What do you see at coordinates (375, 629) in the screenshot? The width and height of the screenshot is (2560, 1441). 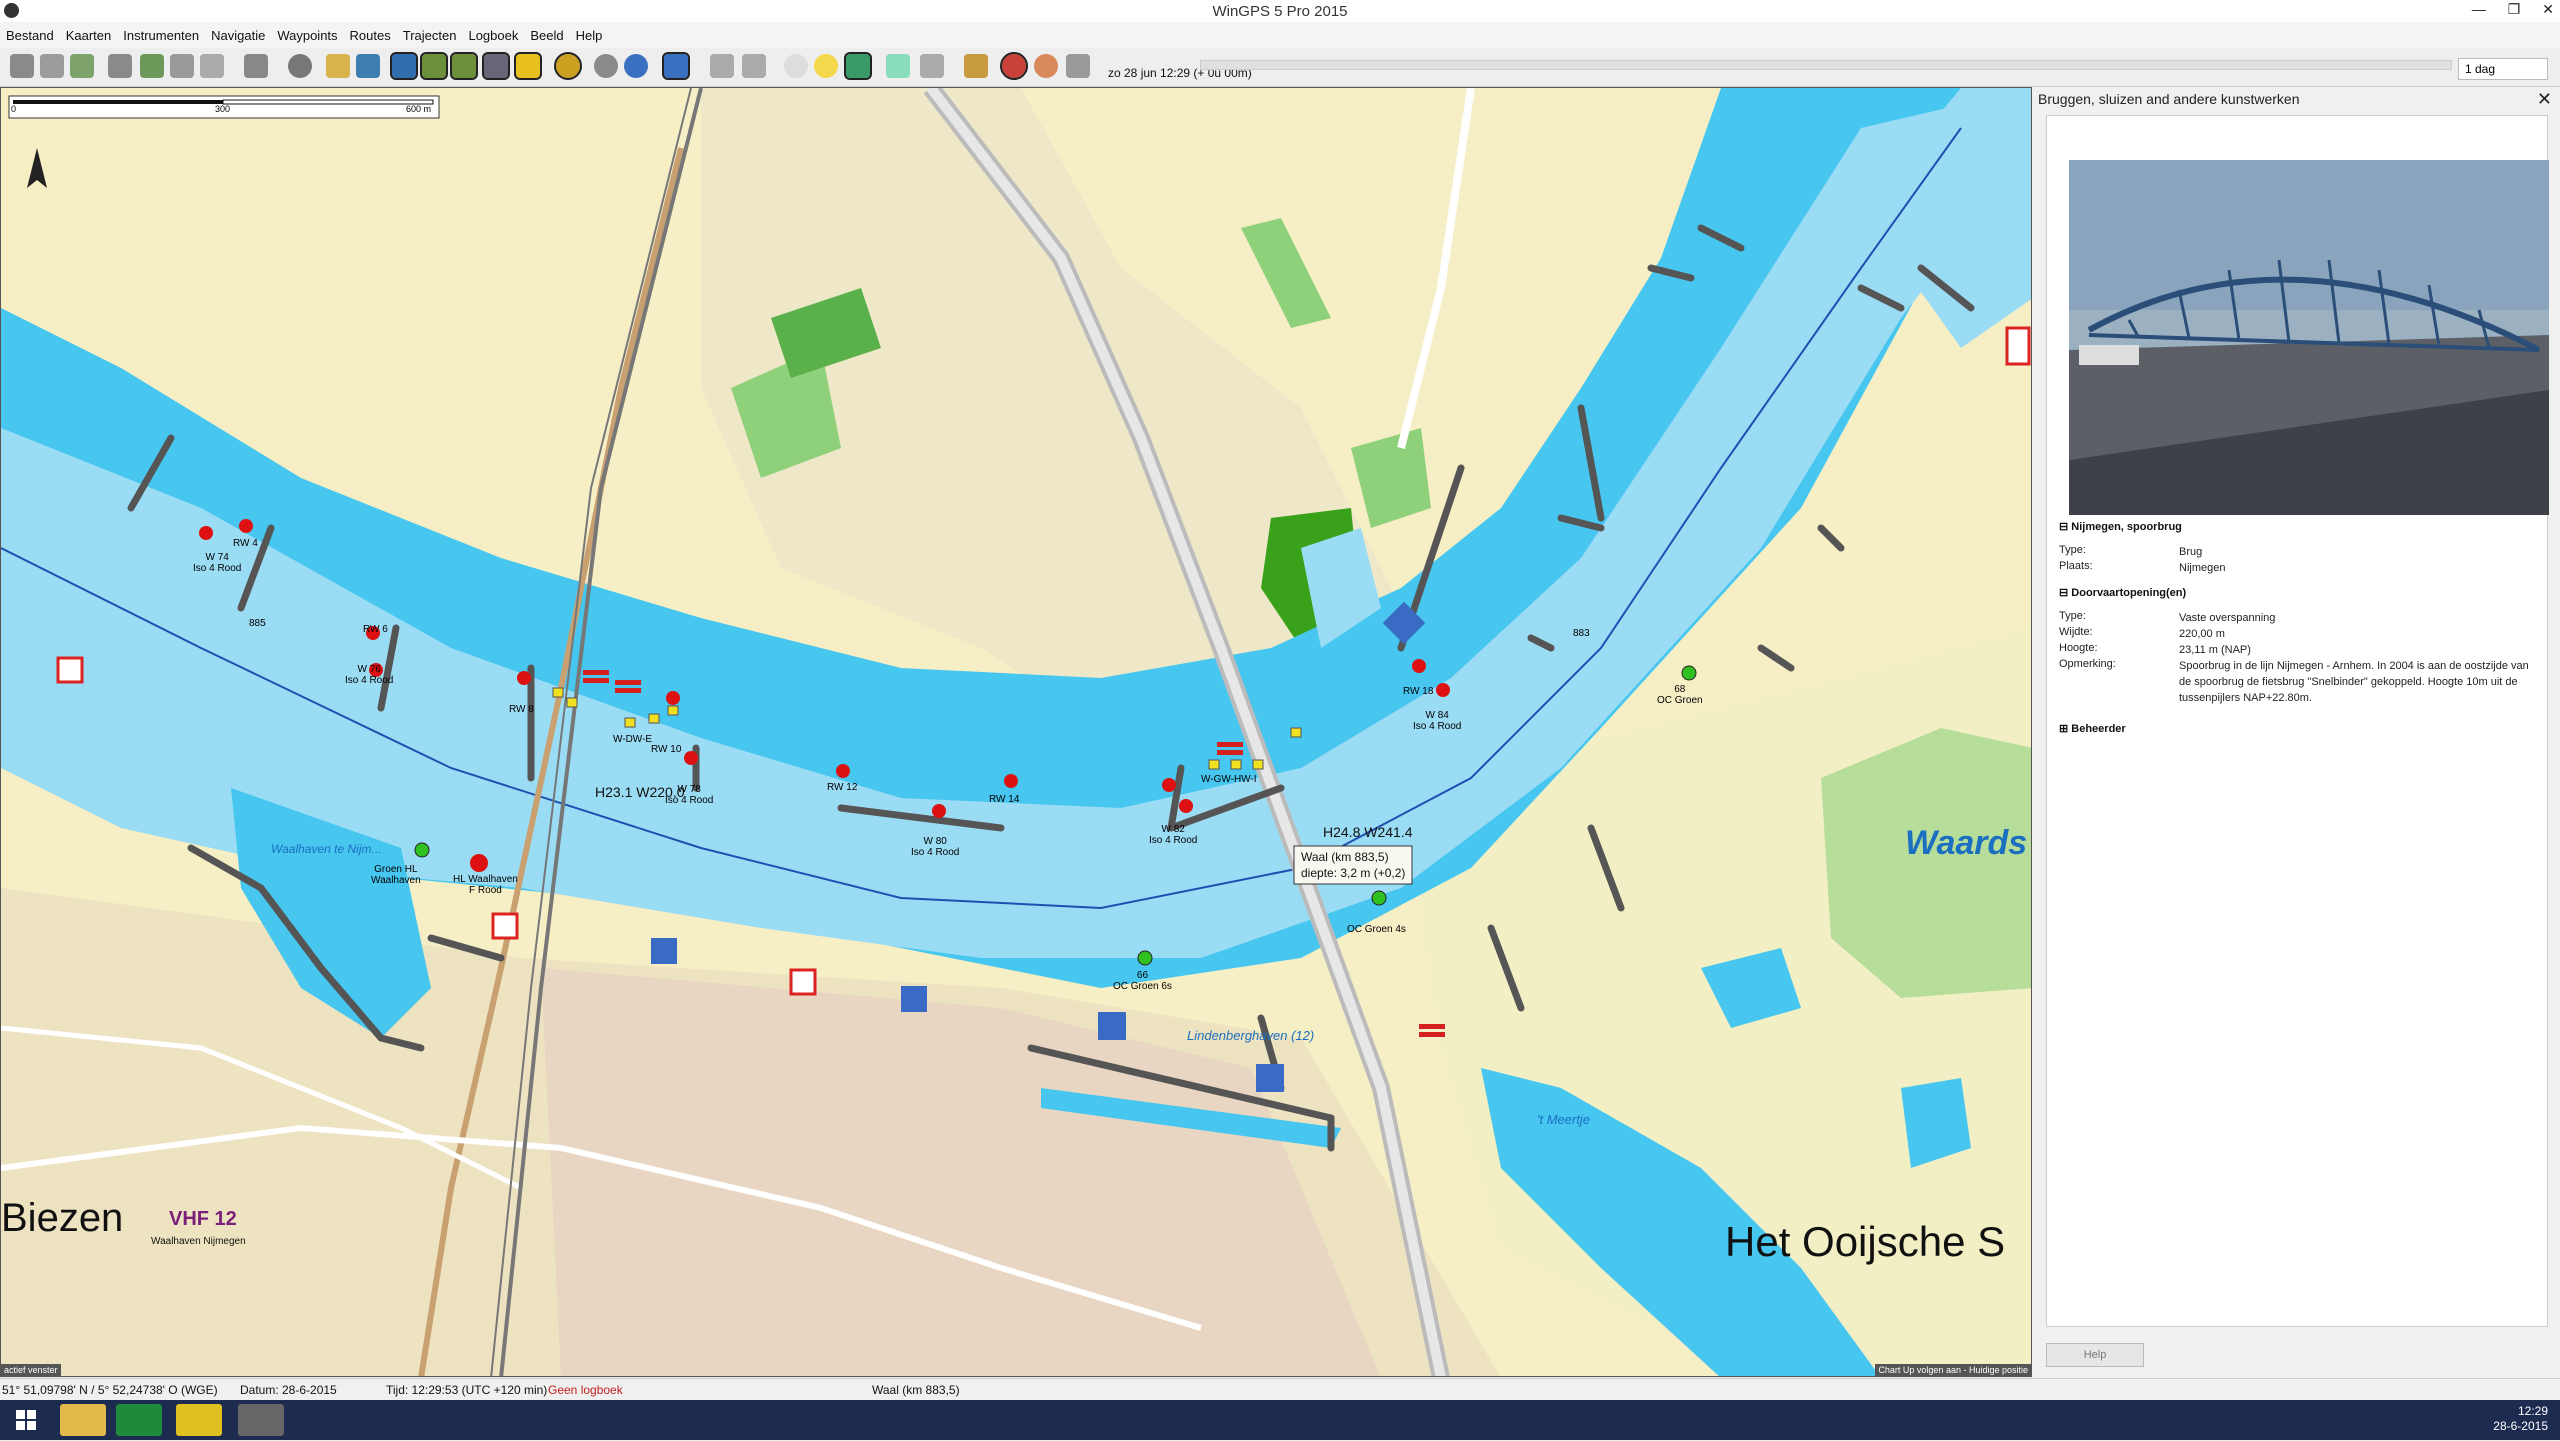 I see `buoy-label: RW 6` at bounding box center [375, 629].